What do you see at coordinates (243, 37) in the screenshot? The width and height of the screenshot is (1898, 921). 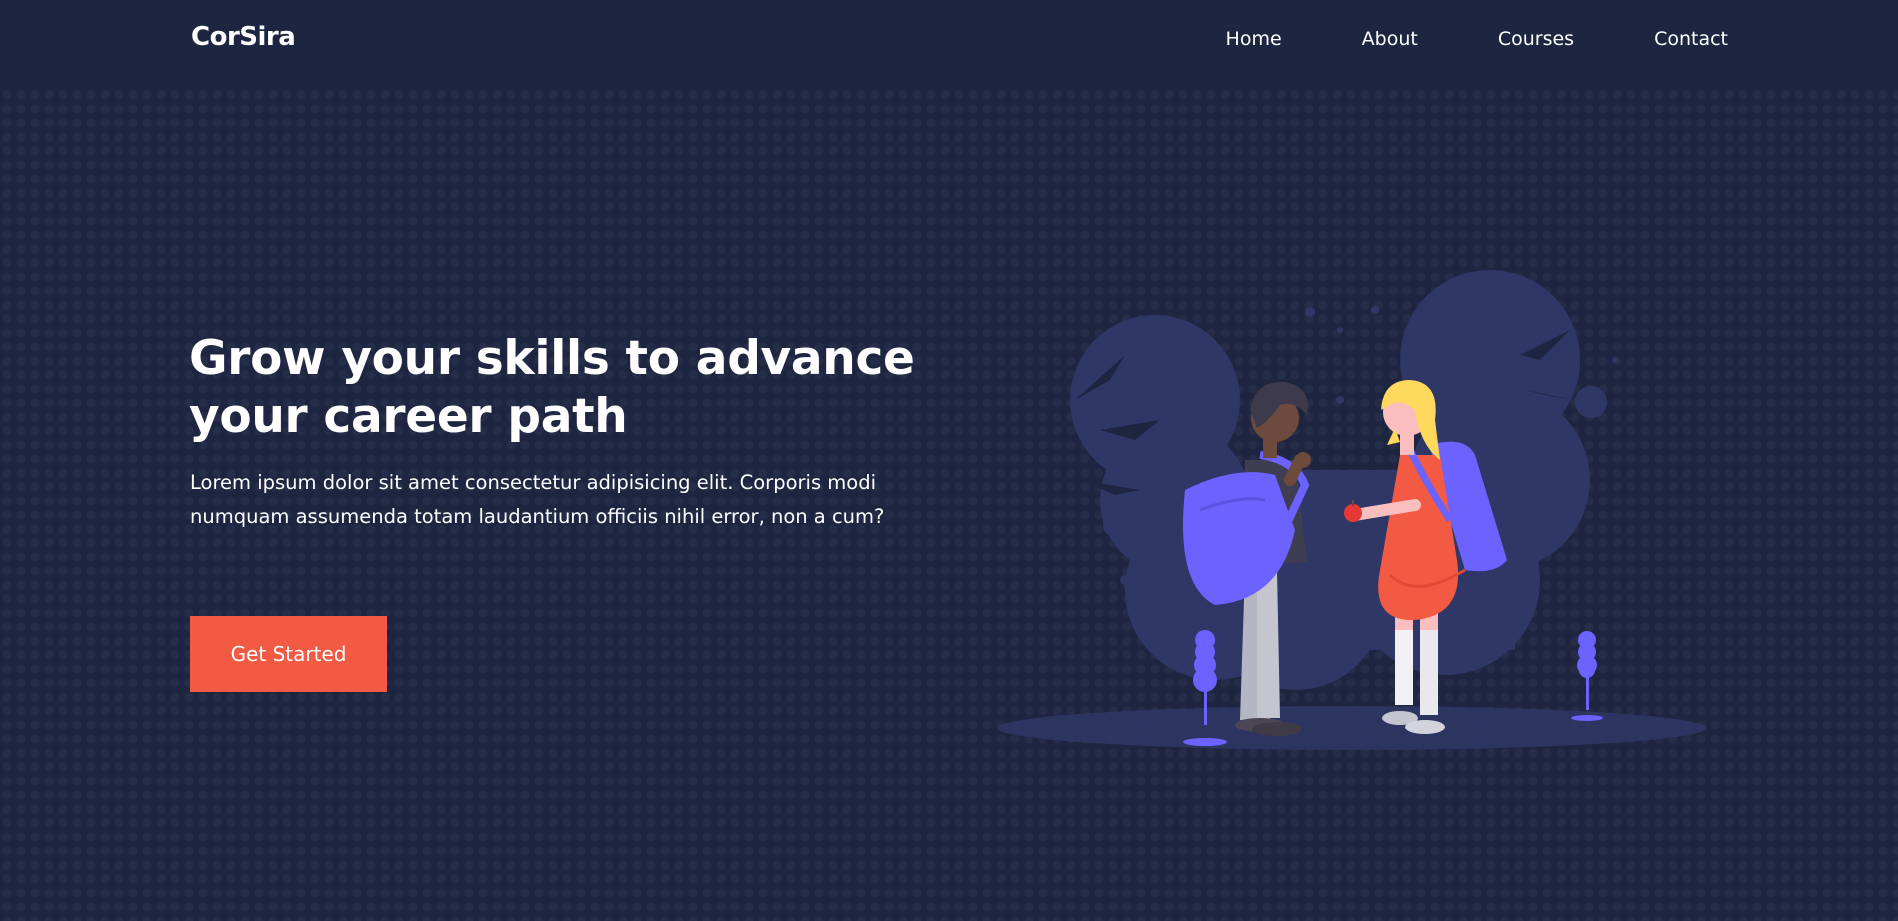 I see `brand-logo: CorSira` at bounding box center [243, 37].